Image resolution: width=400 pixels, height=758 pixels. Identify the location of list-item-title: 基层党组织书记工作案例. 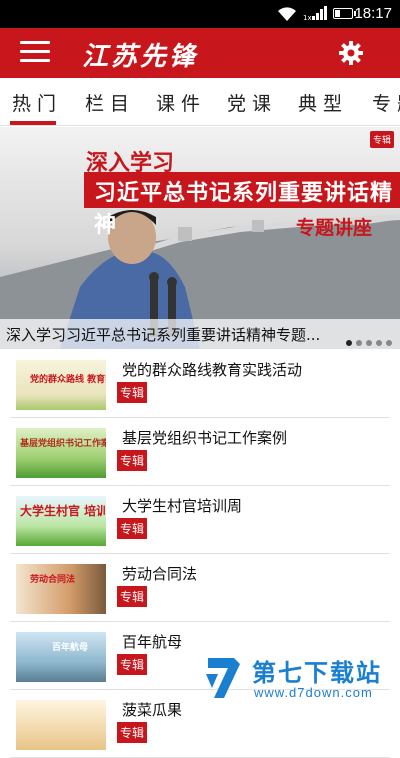
(204, 437).